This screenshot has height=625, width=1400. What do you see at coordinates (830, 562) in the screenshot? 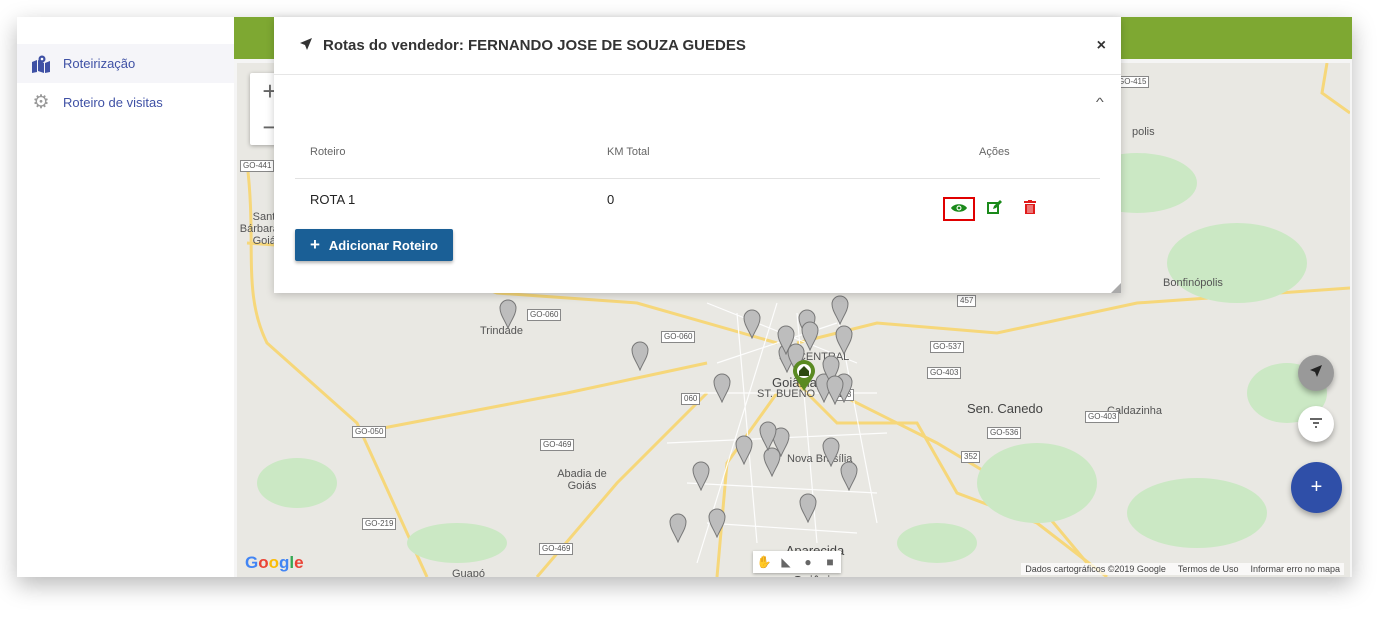
I see `rectangle-icon: ■` at bounding box center [830, 562].